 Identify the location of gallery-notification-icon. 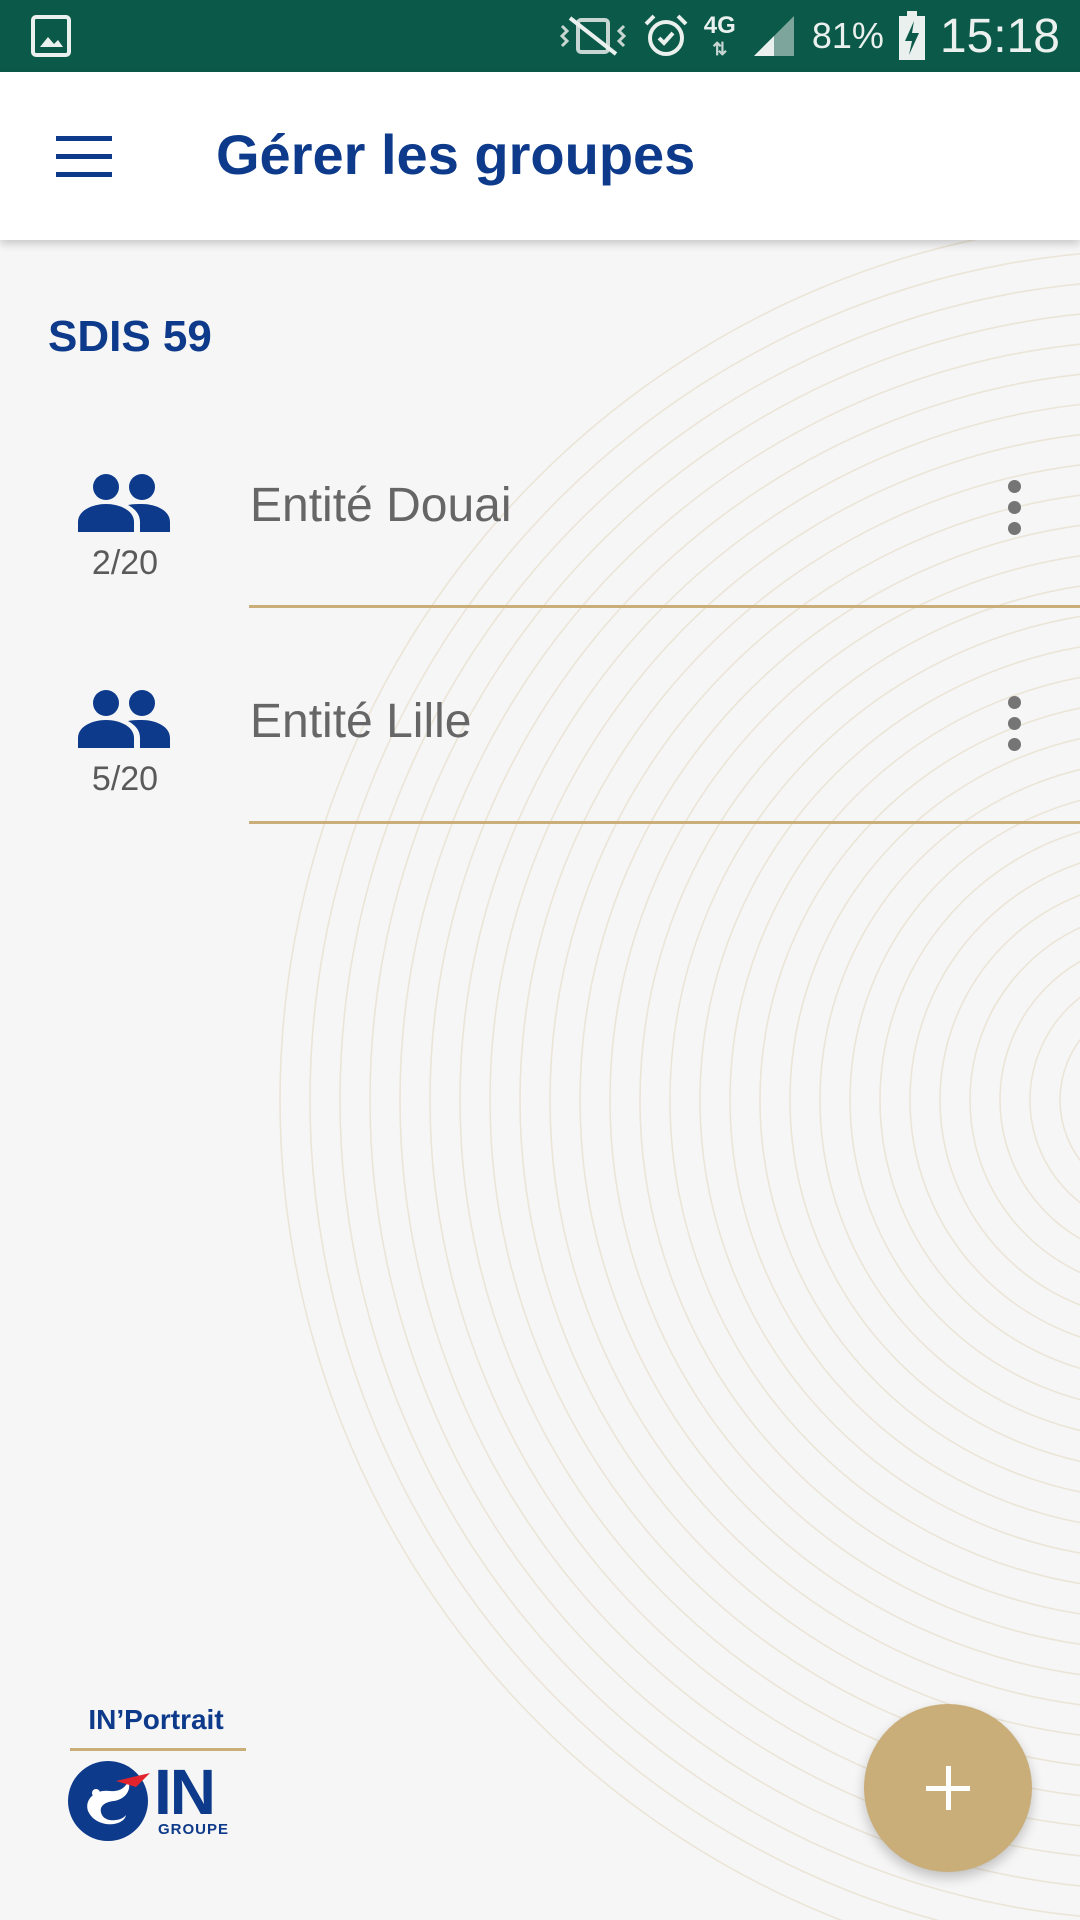
(51, 36).